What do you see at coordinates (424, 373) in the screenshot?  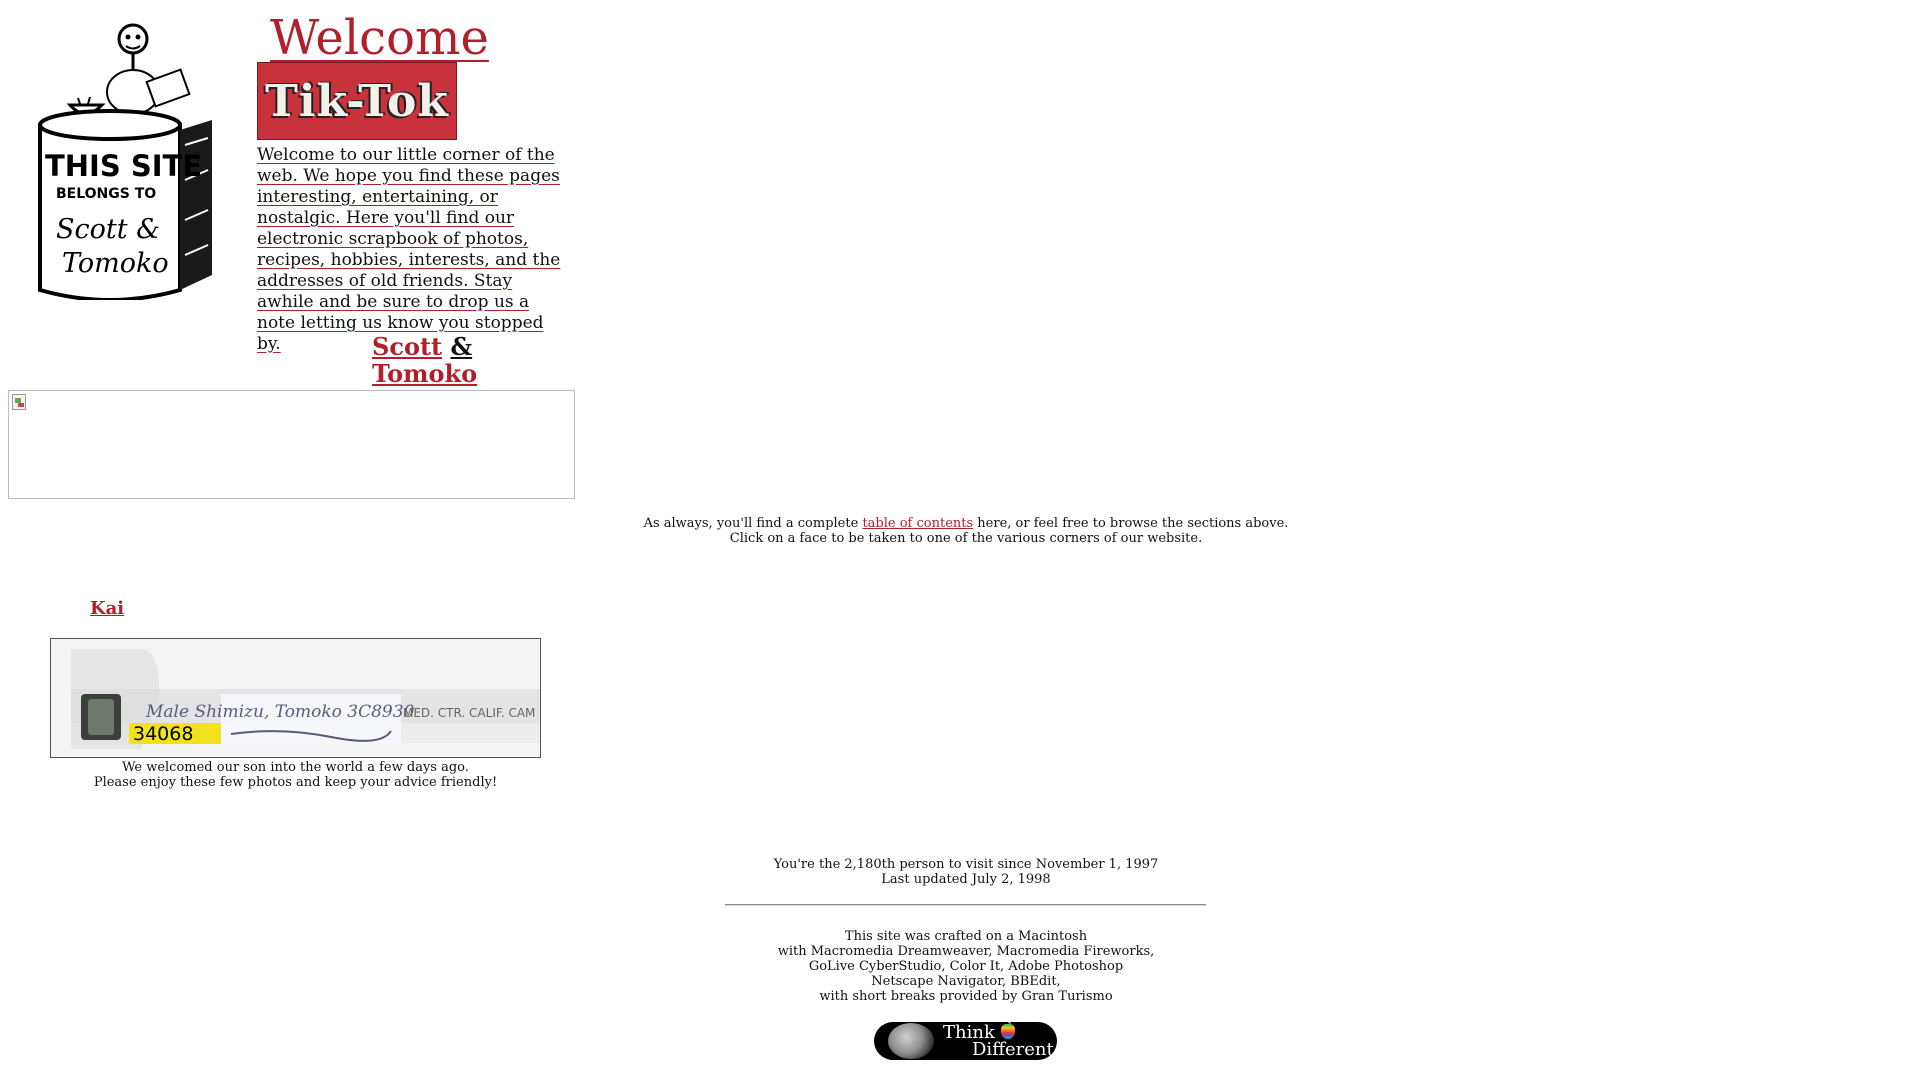 I see `tomoko-link: Tomoko` at bounding box center [424, 373].